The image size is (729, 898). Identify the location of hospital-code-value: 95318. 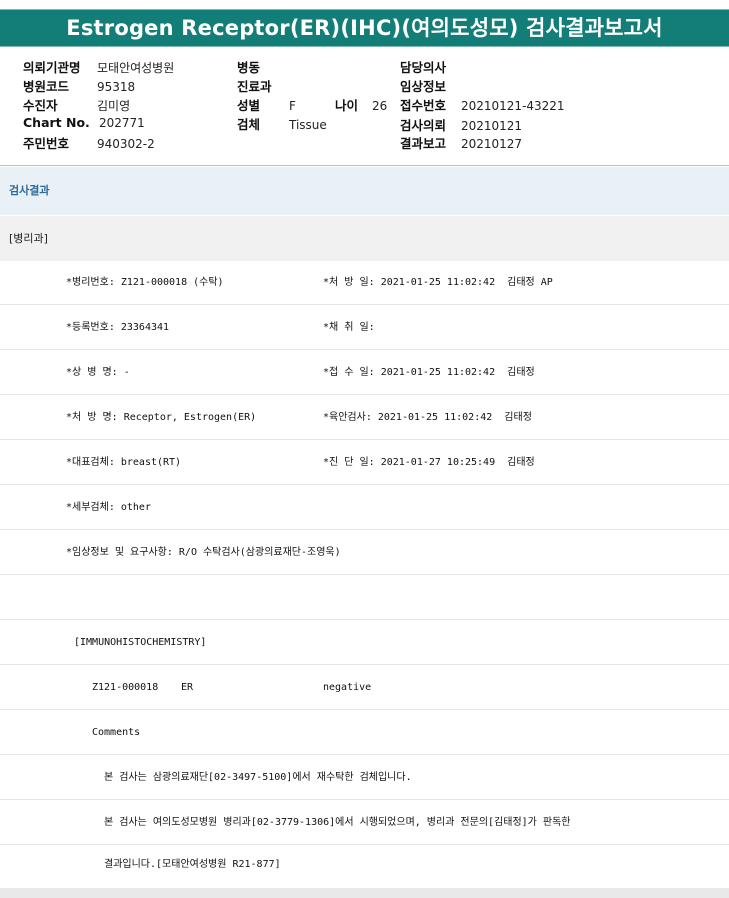
(116, 87).